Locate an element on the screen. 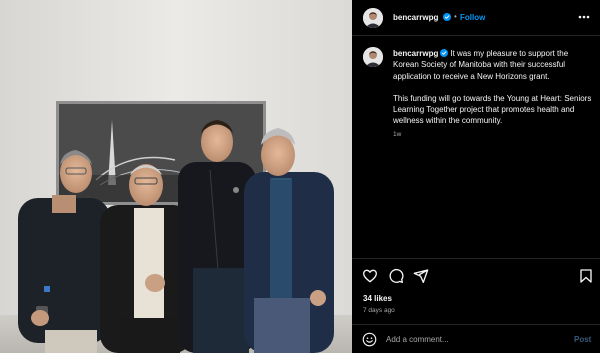  smiley-face-icon is located at coordinates (369, 339).